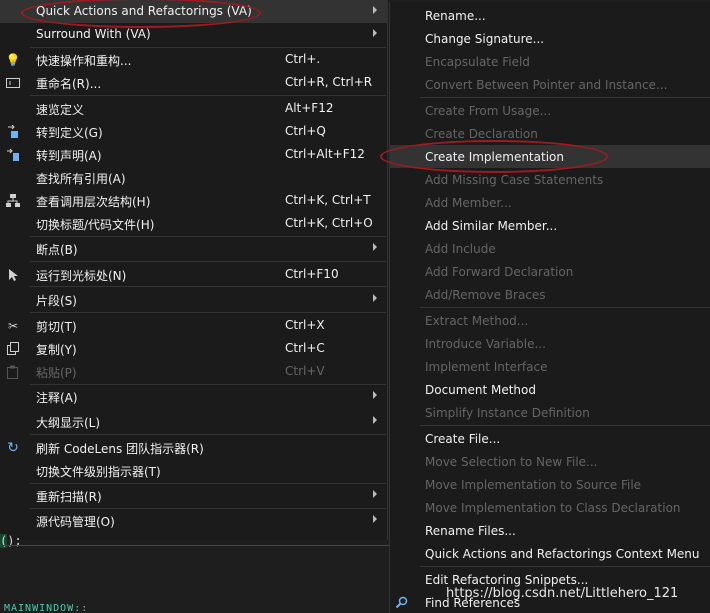 The width and height of the screenshot is (710, 613). Describe the element at coordinates (13, 200) in the screenshot. I see `call-hierarchy-icon` at that location.